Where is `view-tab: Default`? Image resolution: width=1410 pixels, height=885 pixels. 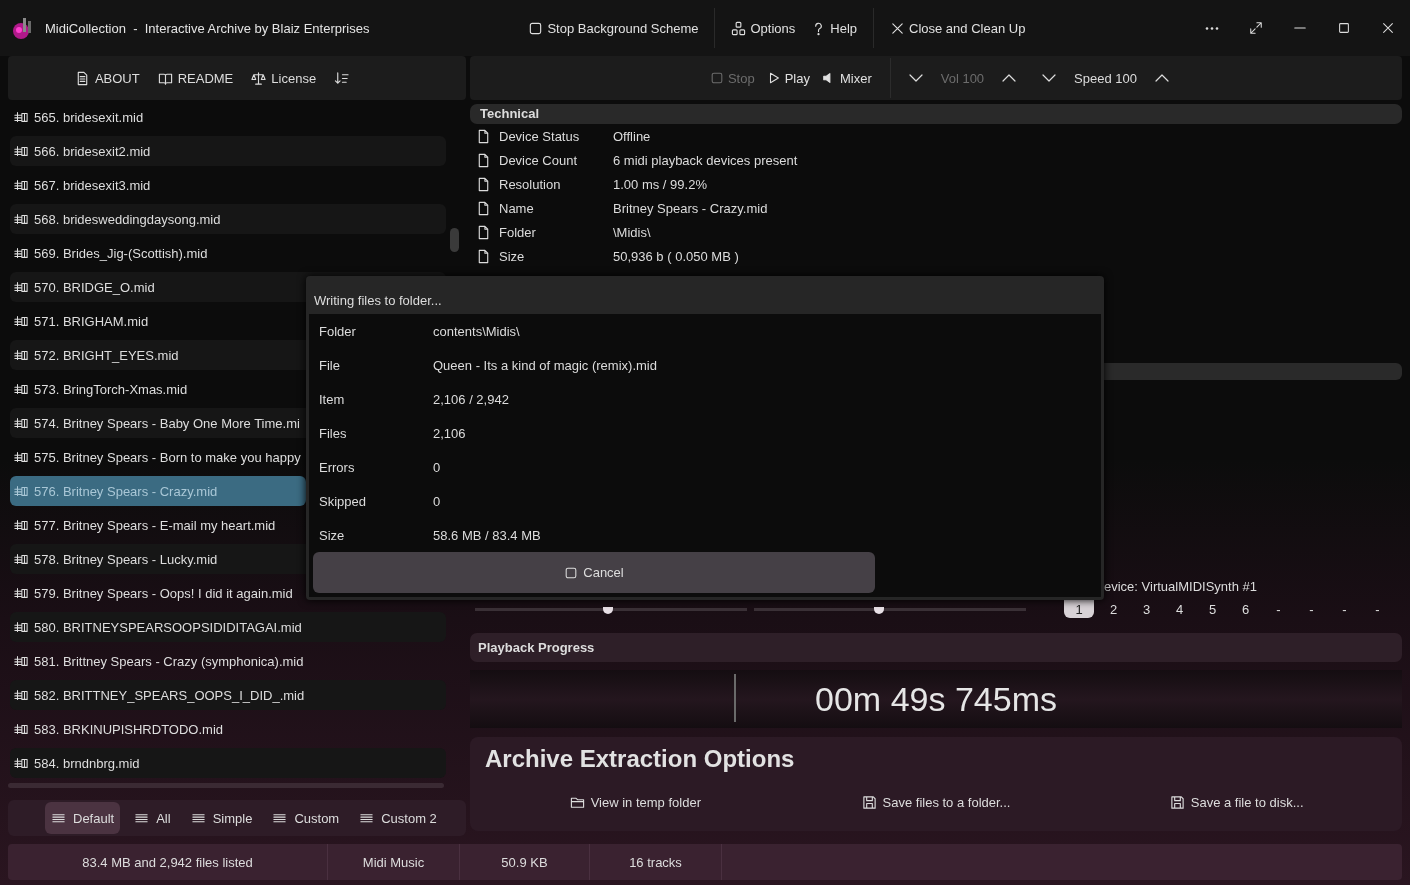 view-tab: Default is located at coordinates (83, 818).